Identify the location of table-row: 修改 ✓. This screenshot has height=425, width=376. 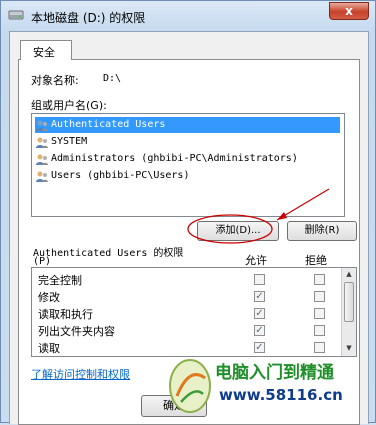
(179, 296).